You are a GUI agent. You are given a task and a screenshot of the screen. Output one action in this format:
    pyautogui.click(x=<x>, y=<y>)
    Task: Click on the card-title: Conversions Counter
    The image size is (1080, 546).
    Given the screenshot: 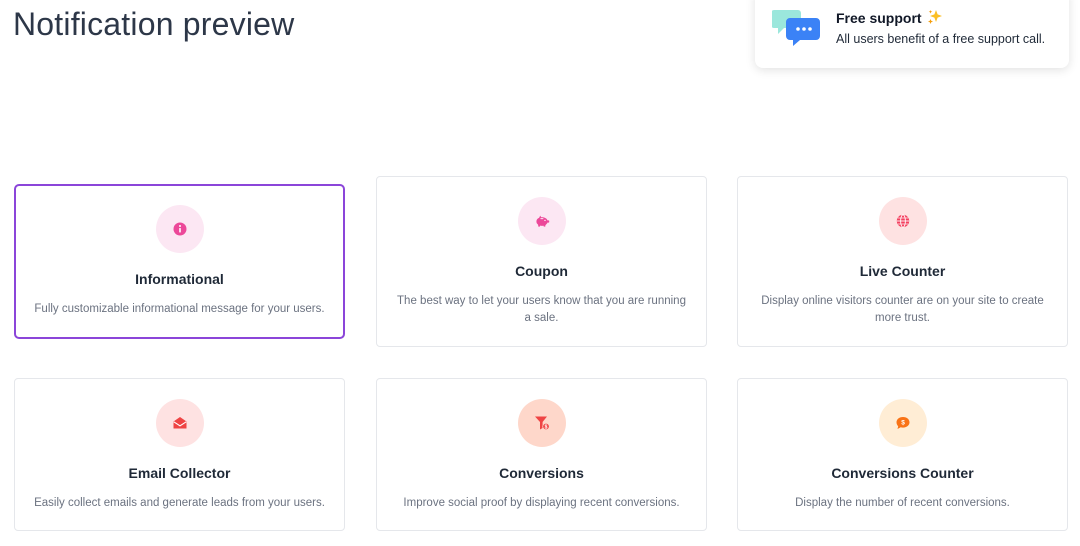 What is the action you would take?
    pyautogui.click(x=902, y=473)
    